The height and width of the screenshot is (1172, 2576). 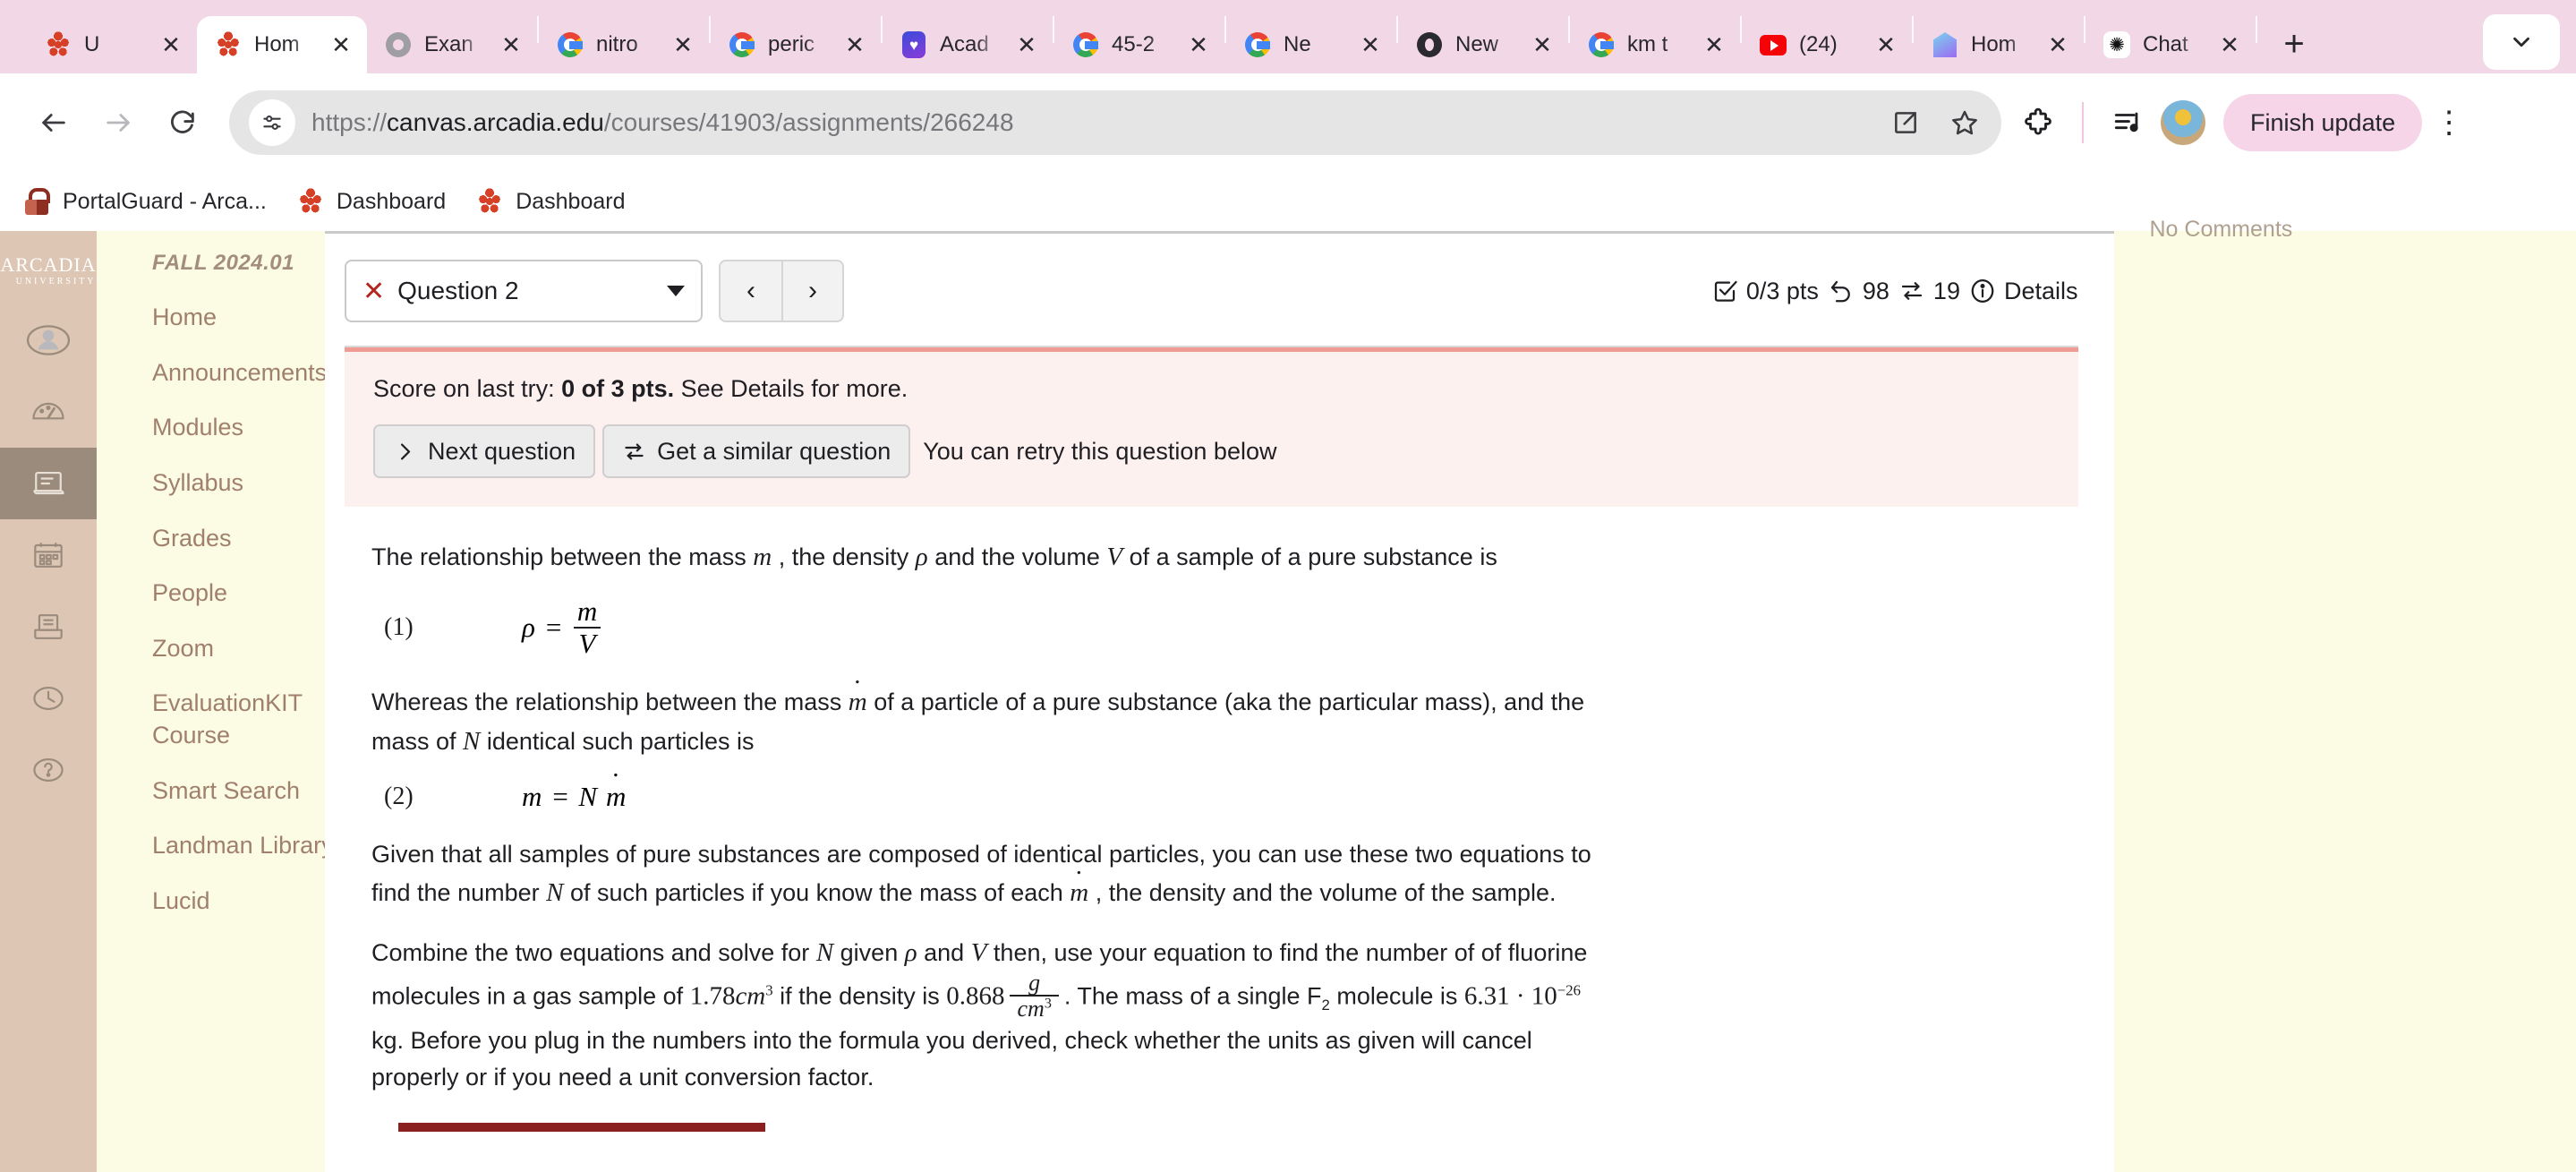 I want to click on back-button, so click(x=53, y=123).